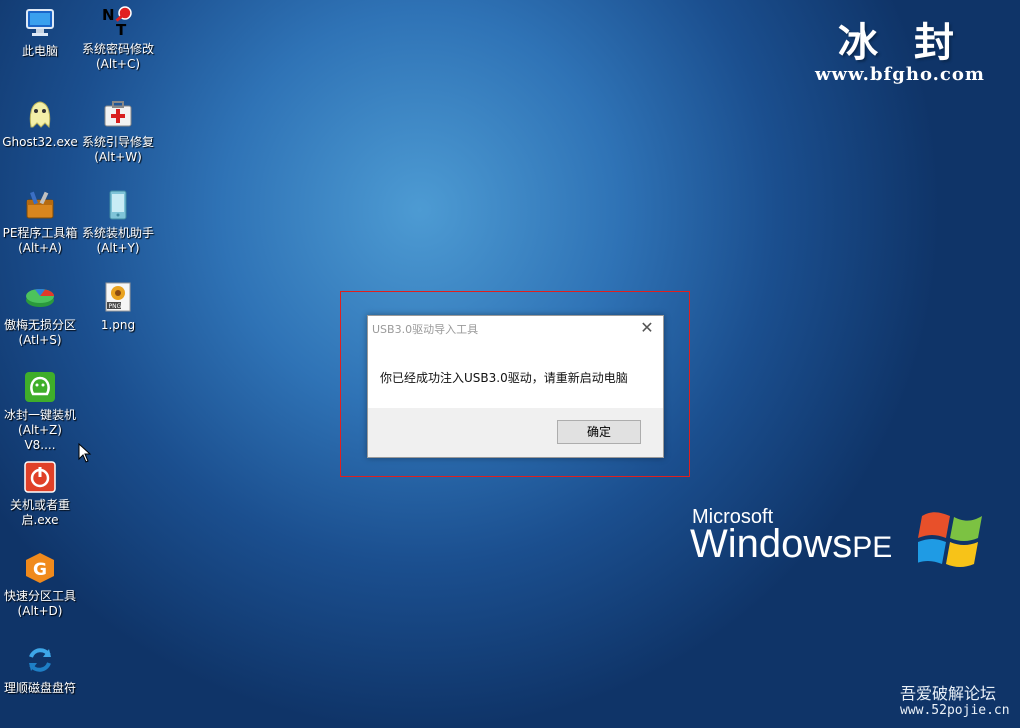 This screenshot has width=1020, height=728. I want to click on toolbox-icon, so click(40, 205).